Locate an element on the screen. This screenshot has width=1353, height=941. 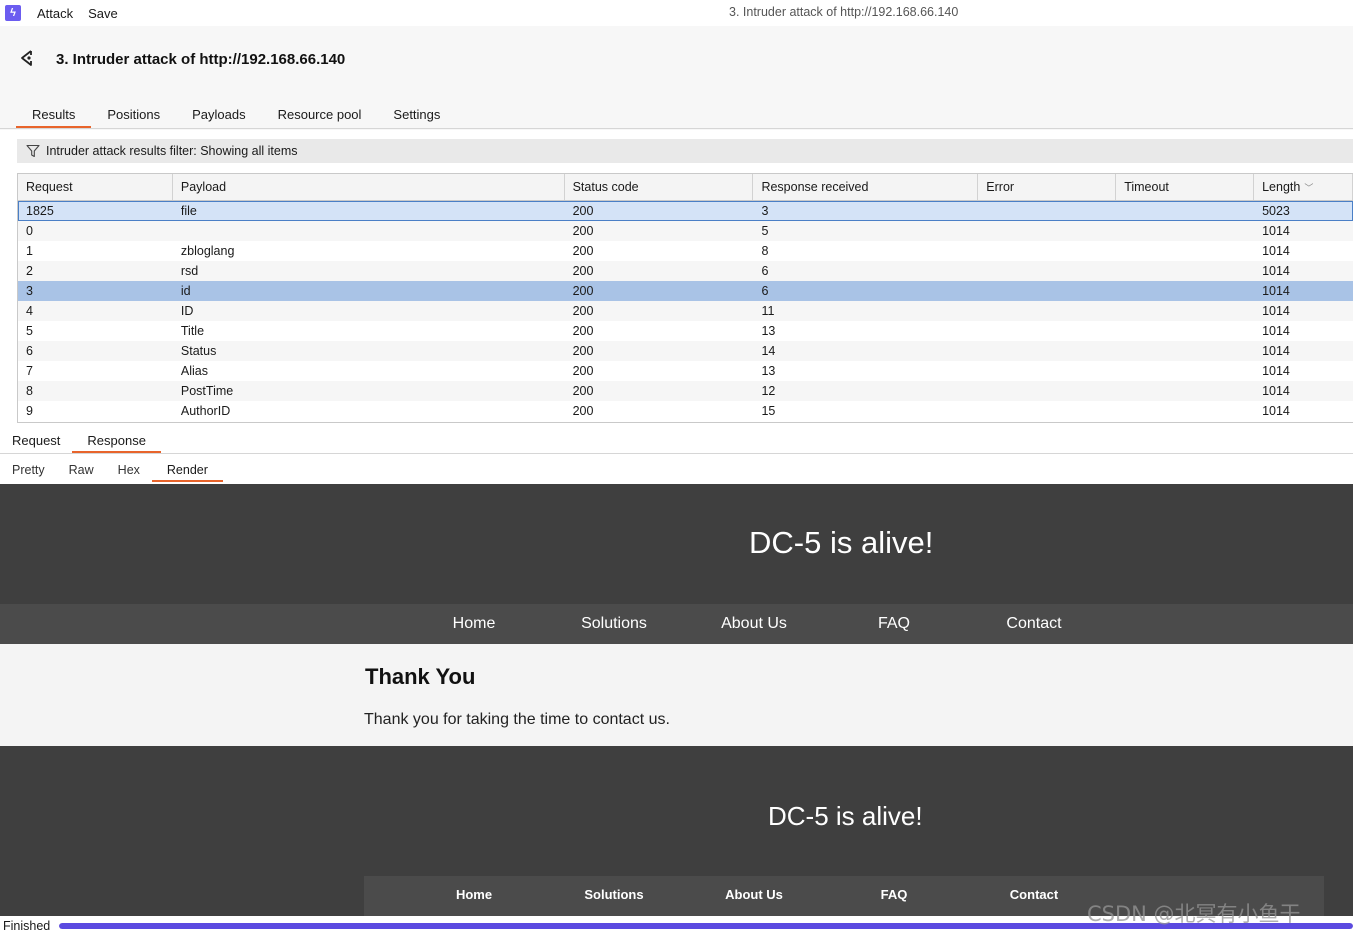
render-nav-faq: FAQ is located at coordinates (894, 624).